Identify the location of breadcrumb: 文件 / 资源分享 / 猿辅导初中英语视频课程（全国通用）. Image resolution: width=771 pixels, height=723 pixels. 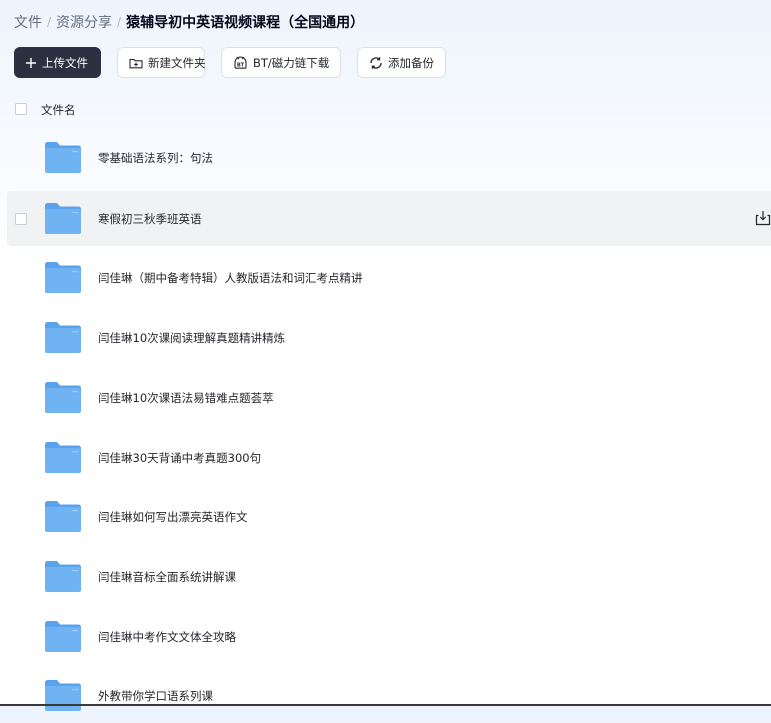
(189, 22).